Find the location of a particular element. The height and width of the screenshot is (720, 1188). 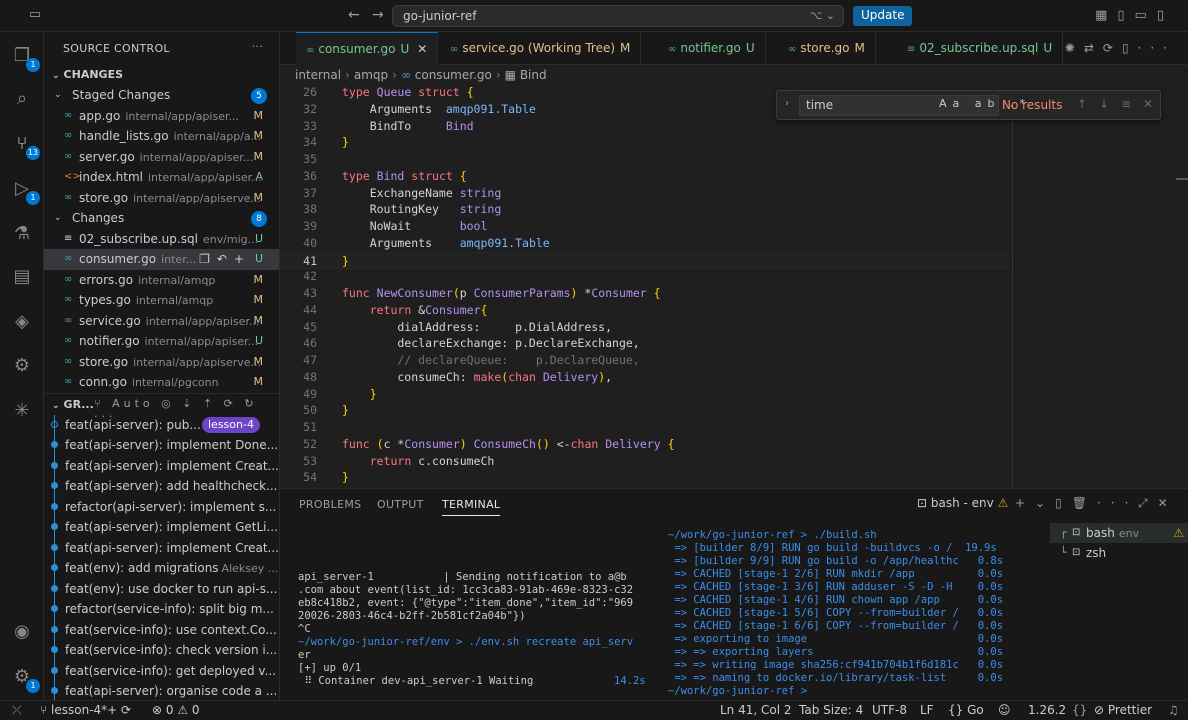

row-actions: ❐↶+ is located at coordinates (225, 259).